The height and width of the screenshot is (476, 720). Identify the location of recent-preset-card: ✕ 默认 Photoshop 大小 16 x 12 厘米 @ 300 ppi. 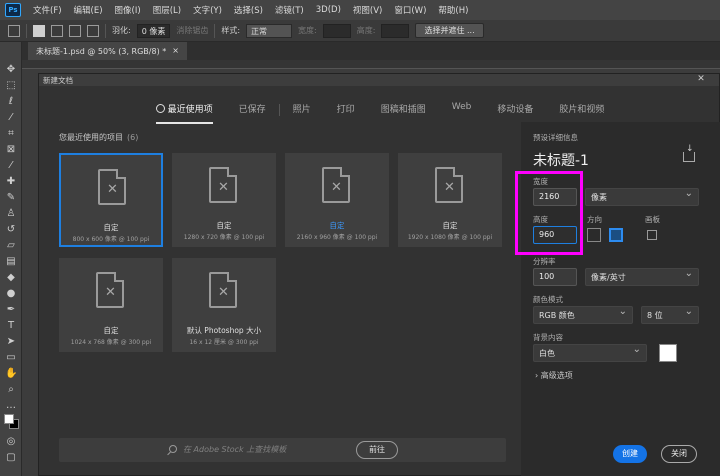
(224, 305).